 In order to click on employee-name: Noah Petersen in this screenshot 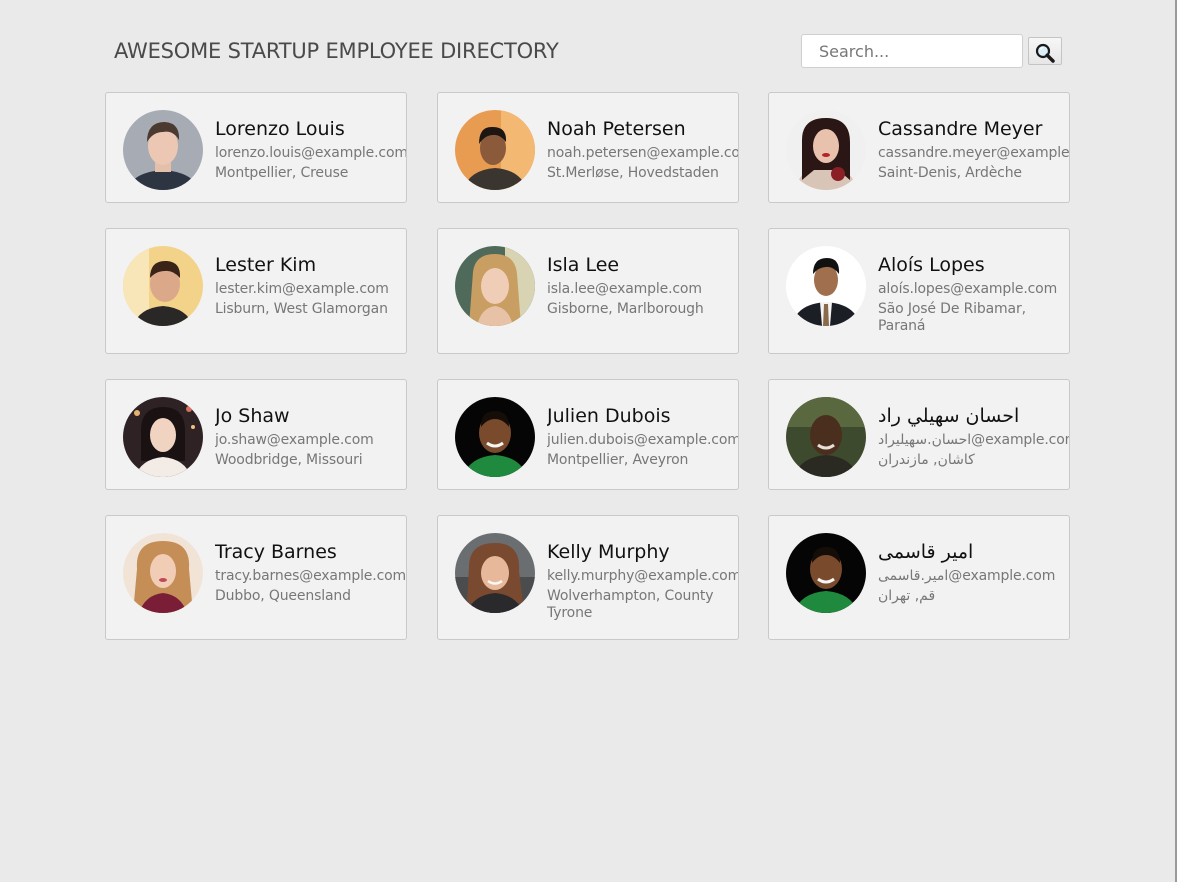, I will do `click(616, 129)`.